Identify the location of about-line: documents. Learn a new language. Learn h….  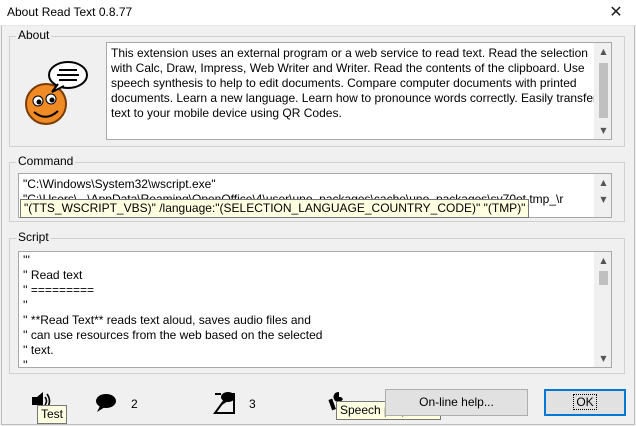
(354, 98).